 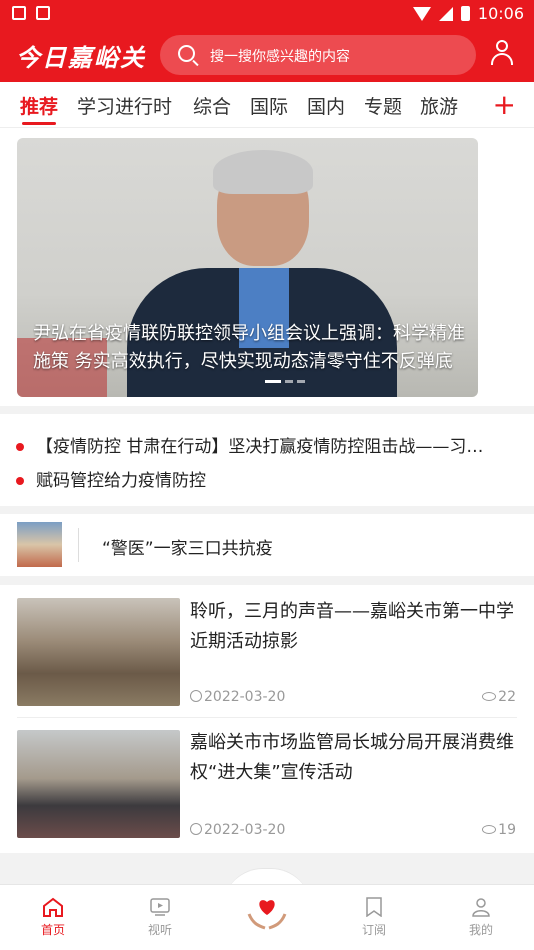 I want to click on tab-domestic: 国内, so click(x=326, y=105).